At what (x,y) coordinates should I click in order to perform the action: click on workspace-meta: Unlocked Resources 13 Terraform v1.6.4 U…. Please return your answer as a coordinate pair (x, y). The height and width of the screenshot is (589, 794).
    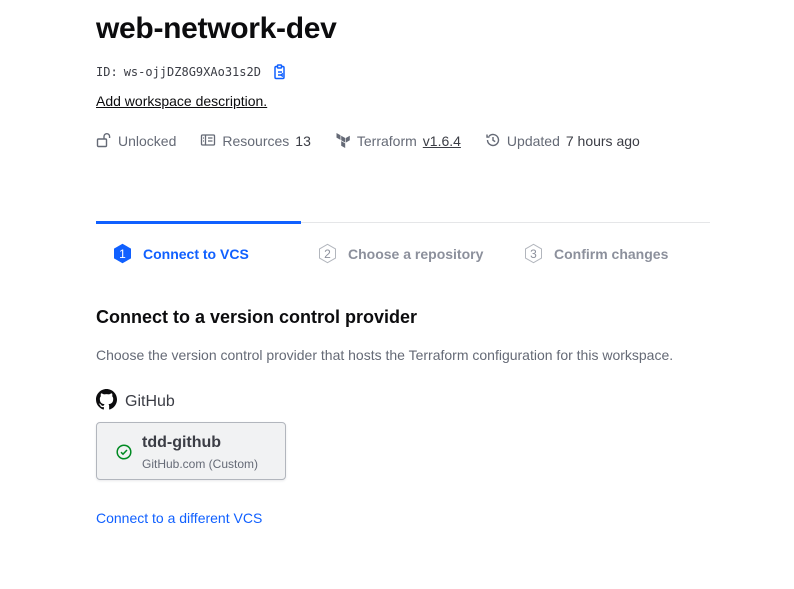
    Looking at the image, I should click on (368, 141).